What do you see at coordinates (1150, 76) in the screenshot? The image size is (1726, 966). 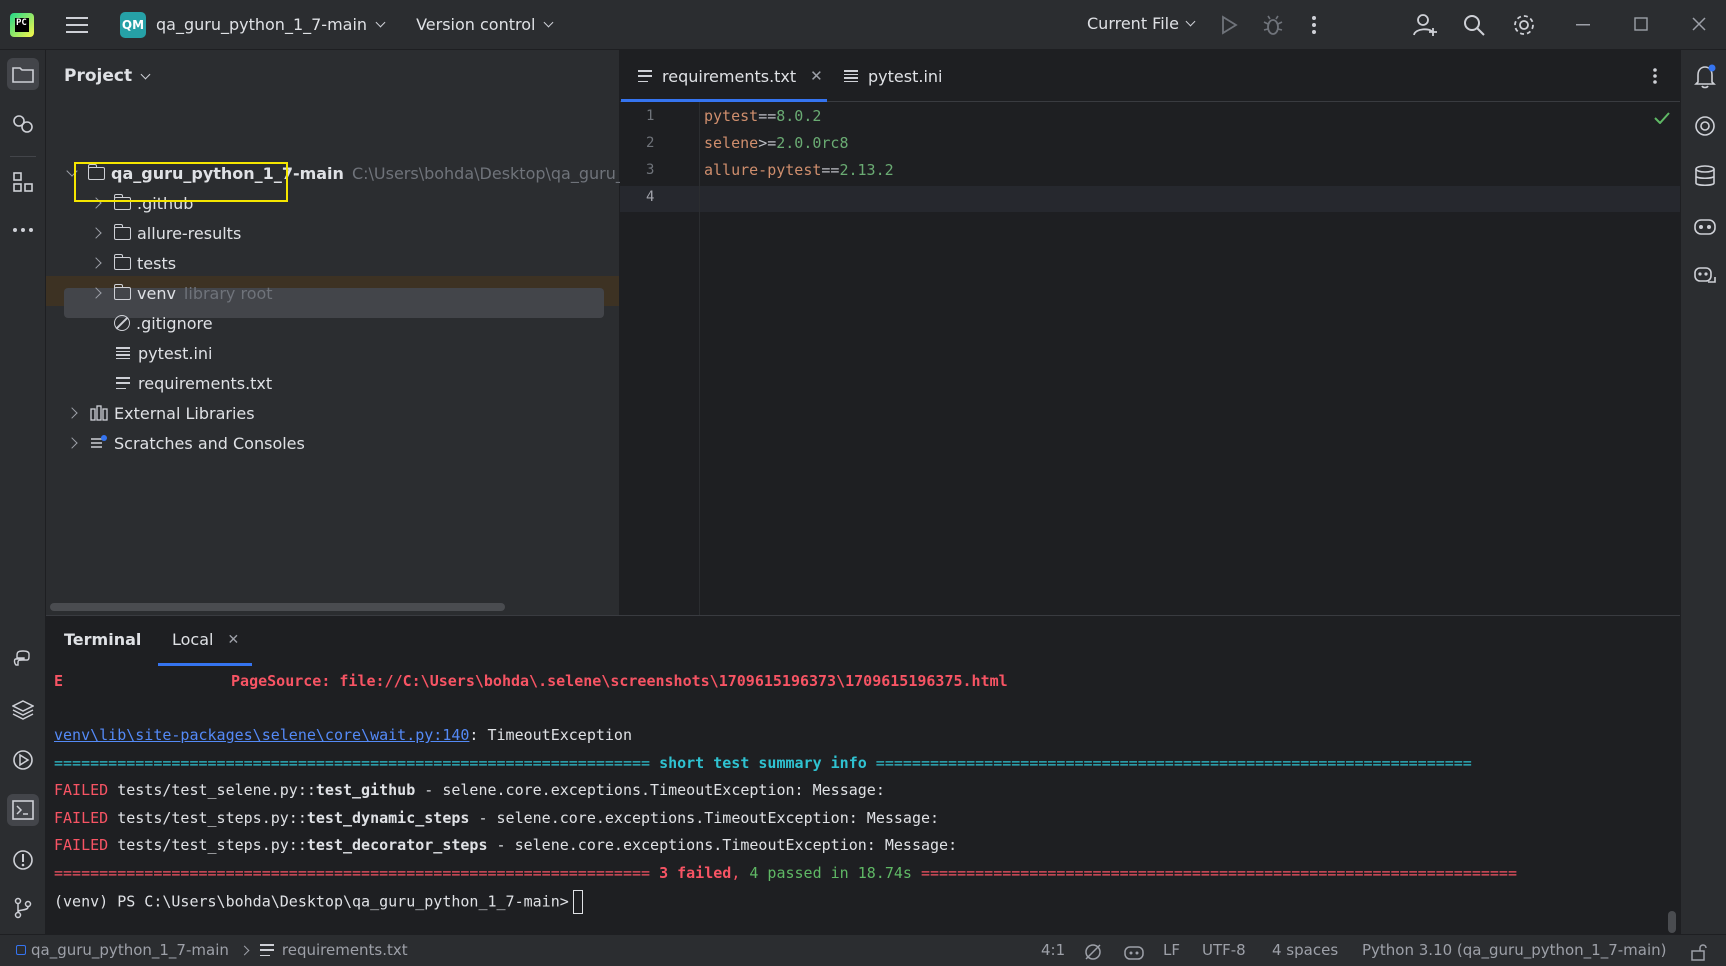 I see `editor-tabs: requirements.txt ✕ pytest.ini` at bounding box center [1150, 76].